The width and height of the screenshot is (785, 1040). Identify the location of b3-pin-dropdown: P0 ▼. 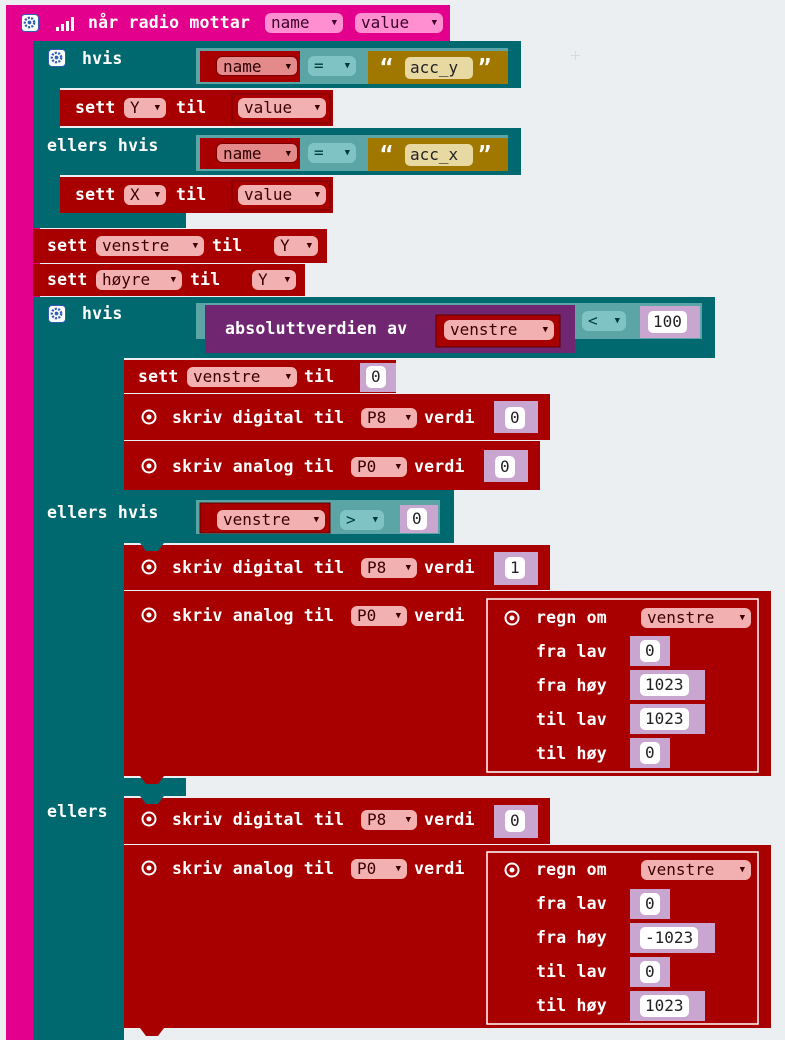
(379, 467).